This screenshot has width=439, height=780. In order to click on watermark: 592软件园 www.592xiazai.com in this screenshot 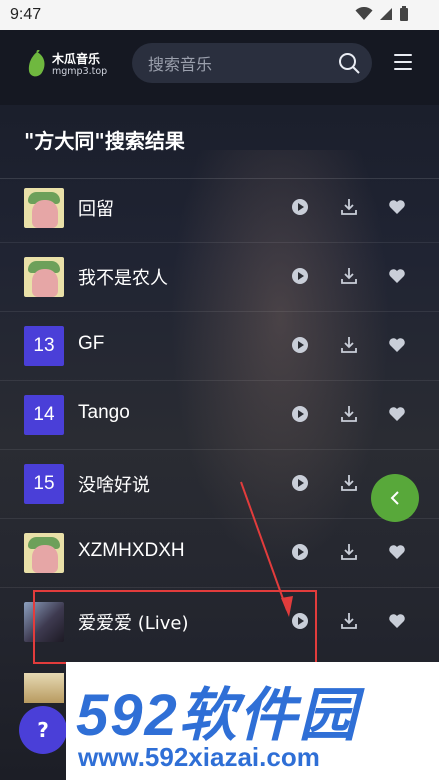, I will do `click(252, 721)`.